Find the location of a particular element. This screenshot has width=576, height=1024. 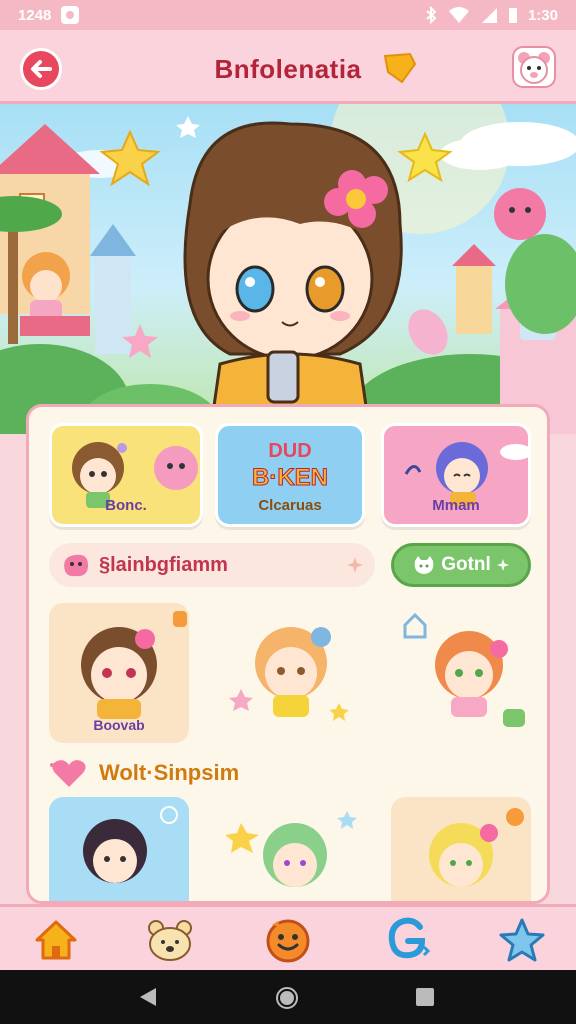

search-bar: §lainbgfiamm is located at coordinates (212, 565).